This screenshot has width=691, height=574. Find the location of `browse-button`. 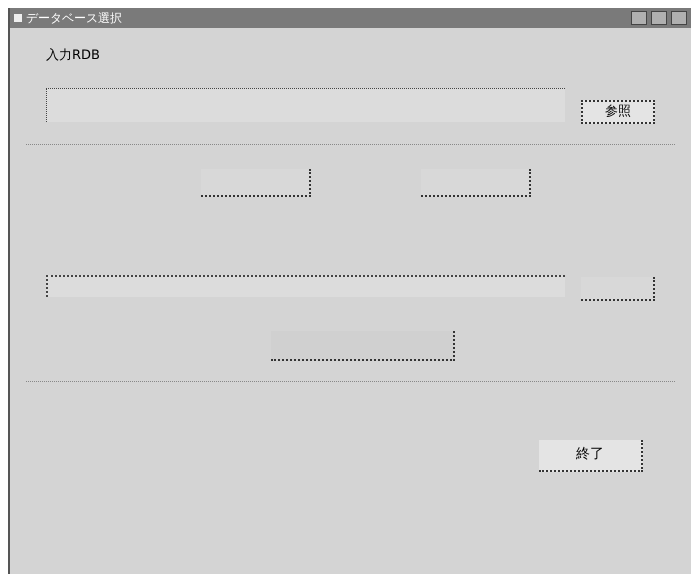

browse-button is located at coordinates (618, 288).